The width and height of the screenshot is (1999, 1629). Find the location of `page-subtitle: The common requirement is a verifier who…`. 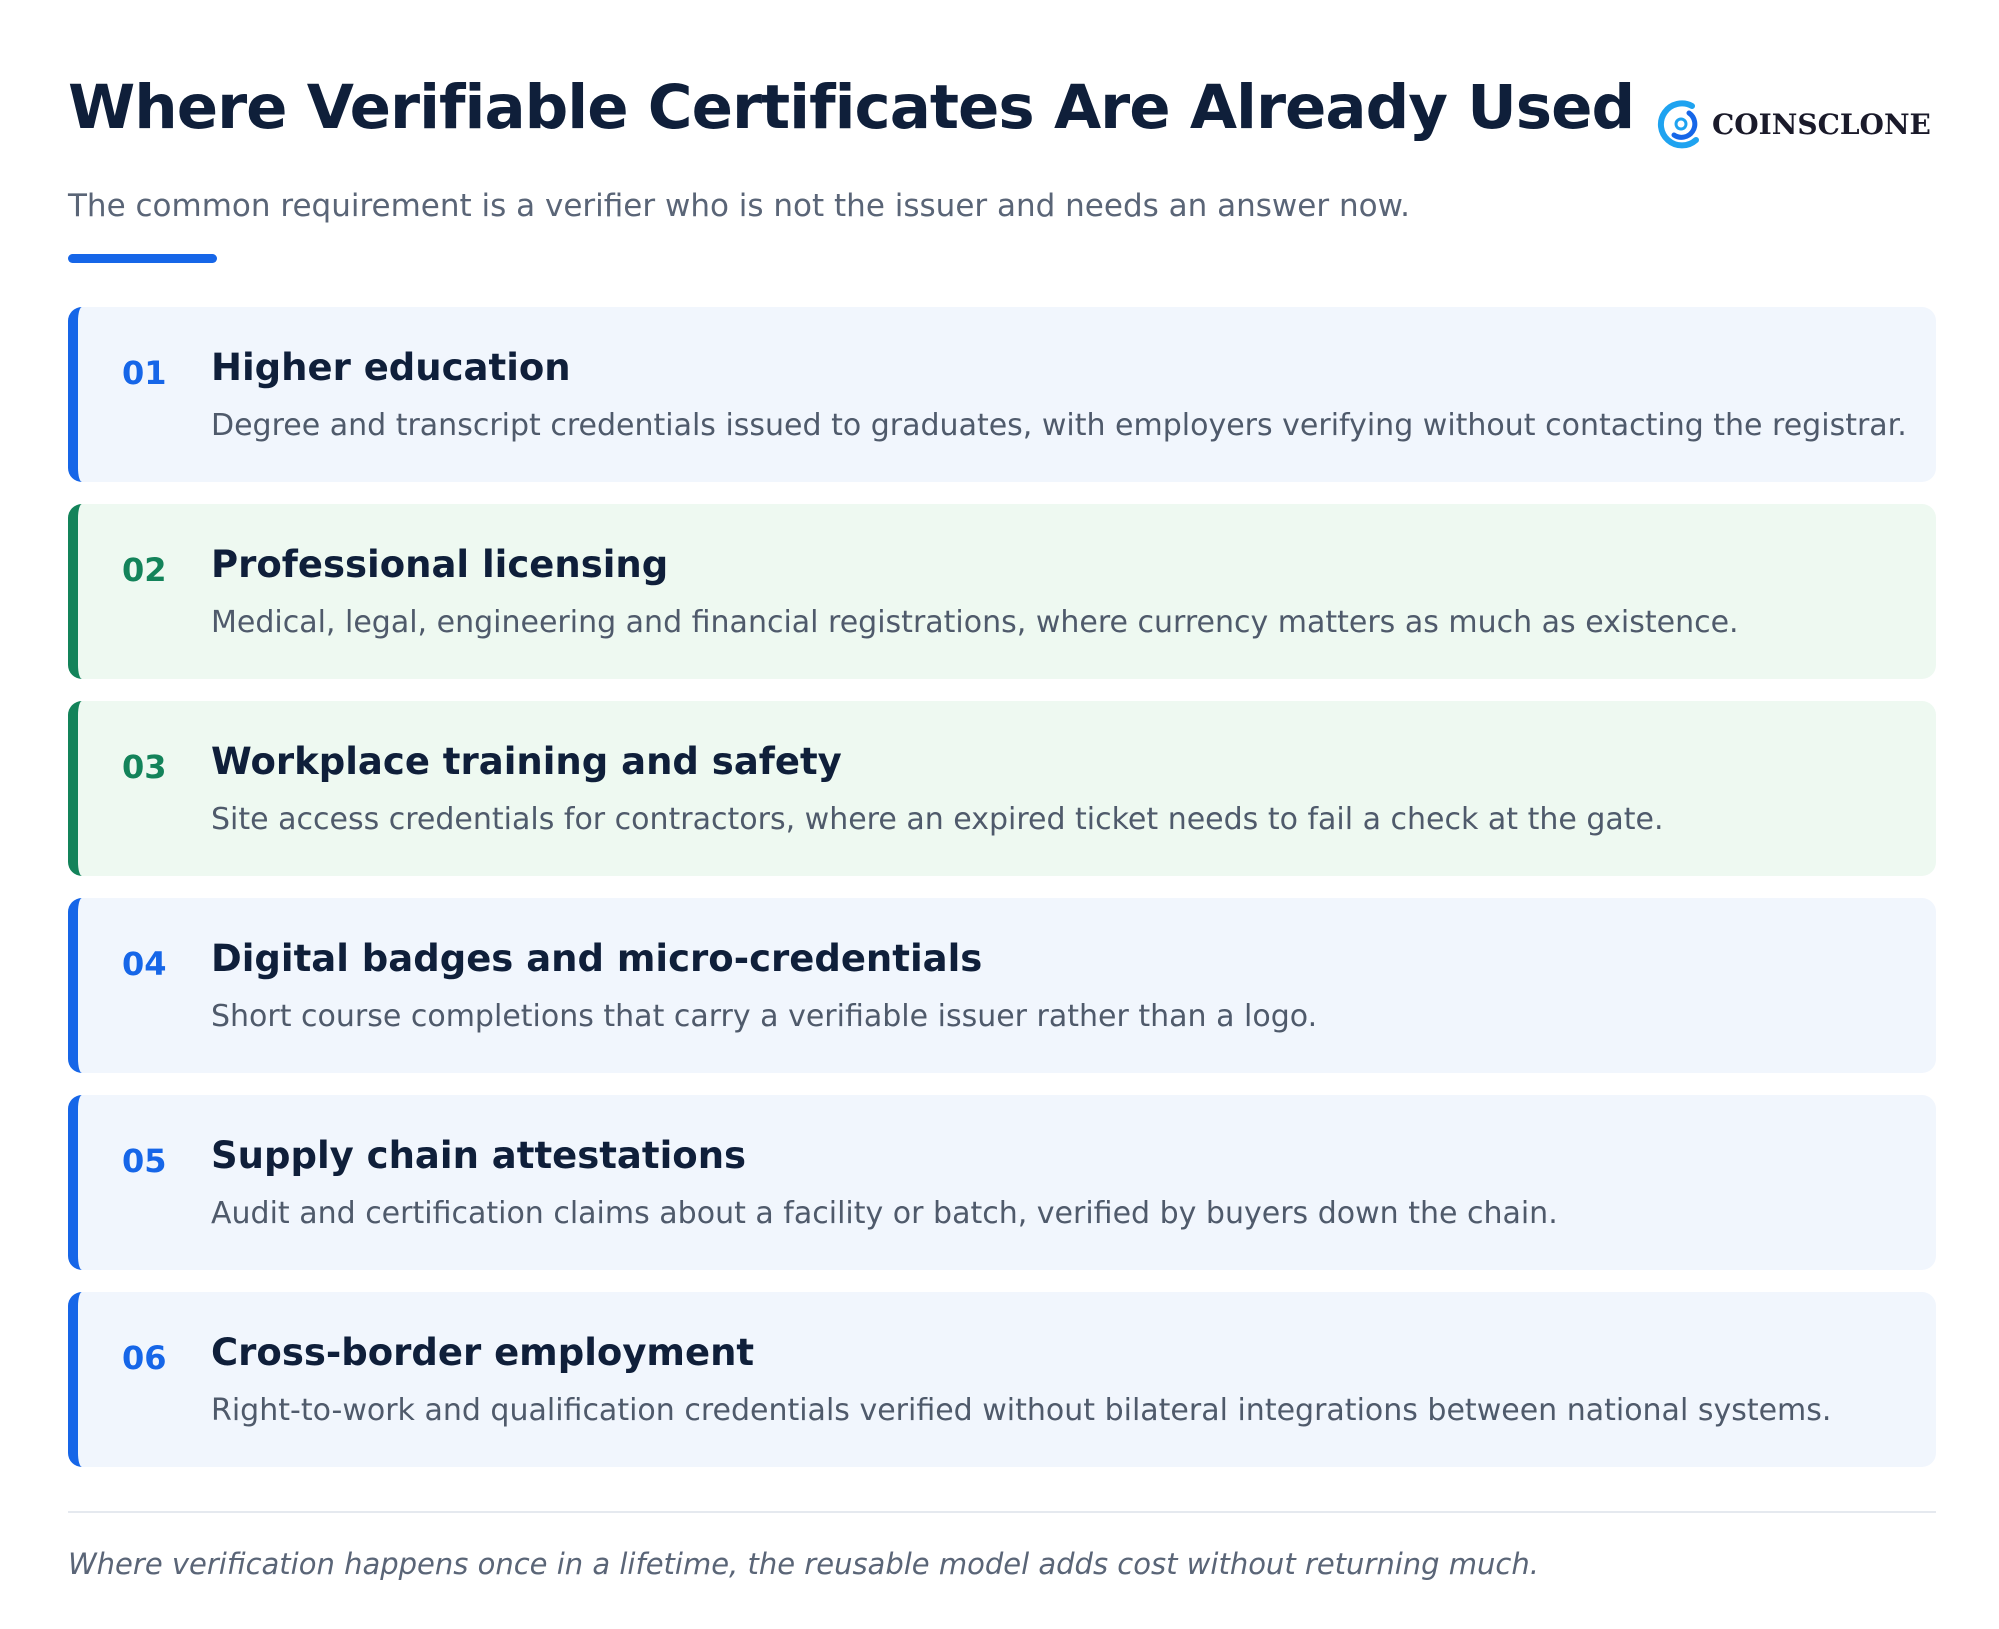

page-subtitle: The common requirement is a verifier who… is located at coordinates (739, 206).